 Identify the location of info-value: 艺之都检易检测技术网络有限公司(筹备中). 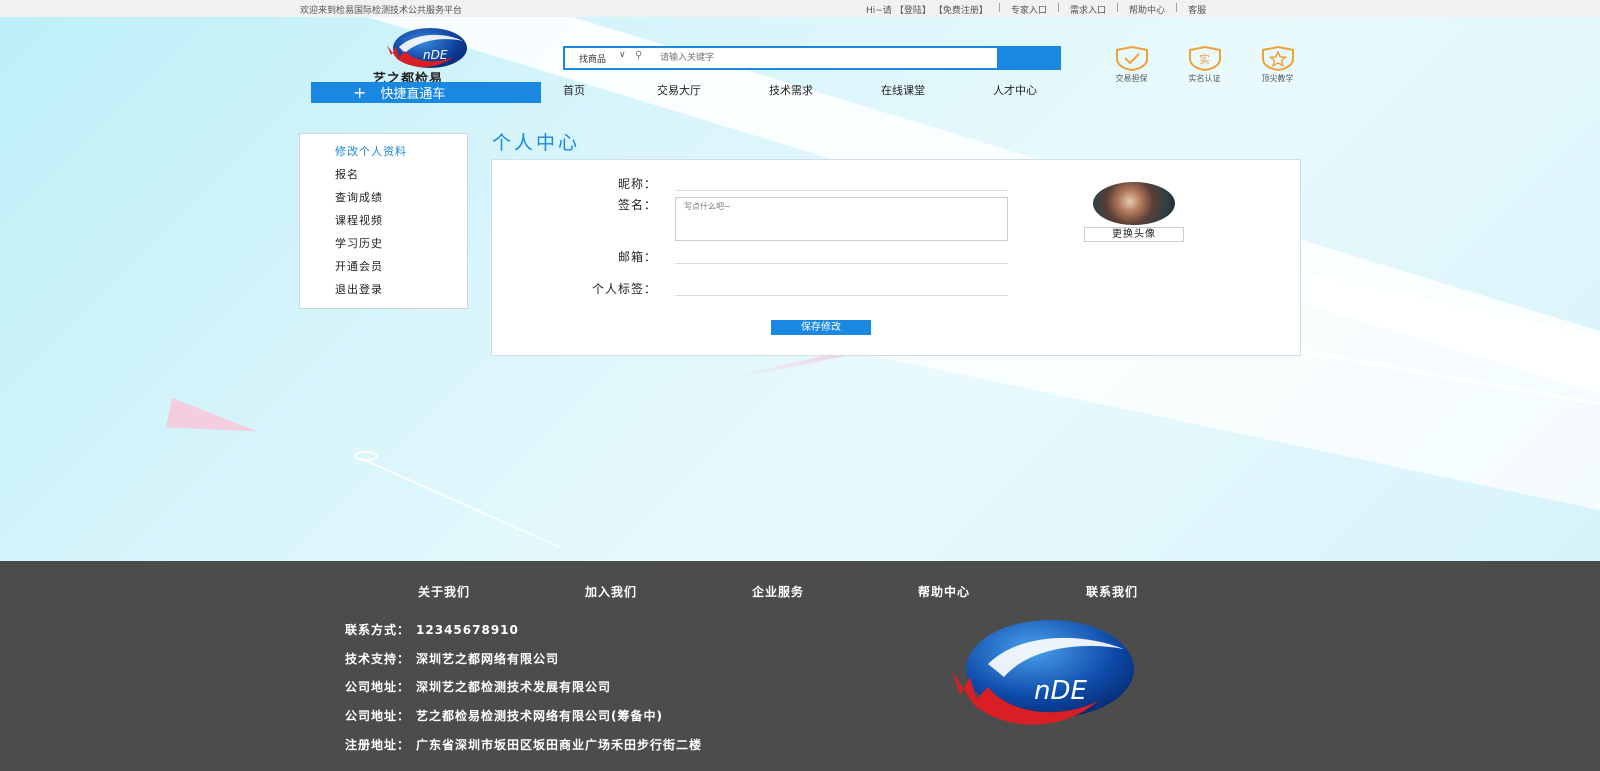
(539, 716).